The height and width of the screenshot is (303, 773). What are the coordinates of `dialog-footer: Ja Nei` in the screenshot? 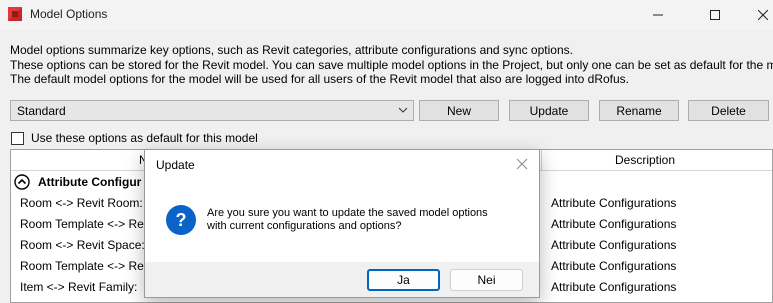 It's located at (342, 279).